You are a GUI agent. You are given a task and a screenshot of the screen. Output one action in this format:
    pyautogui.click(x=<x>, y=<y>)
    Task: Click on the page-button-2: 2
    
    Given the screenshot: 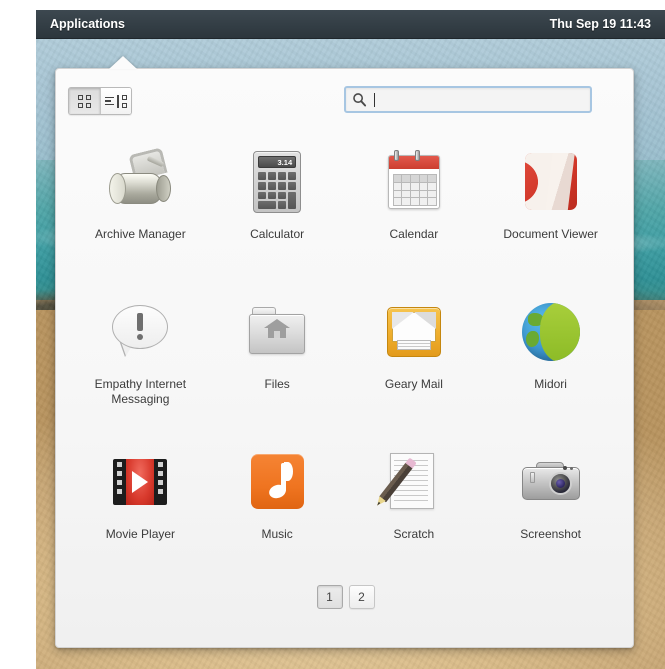 What is the action you would take?
    pyautogui.click(x=361, y=597)
    